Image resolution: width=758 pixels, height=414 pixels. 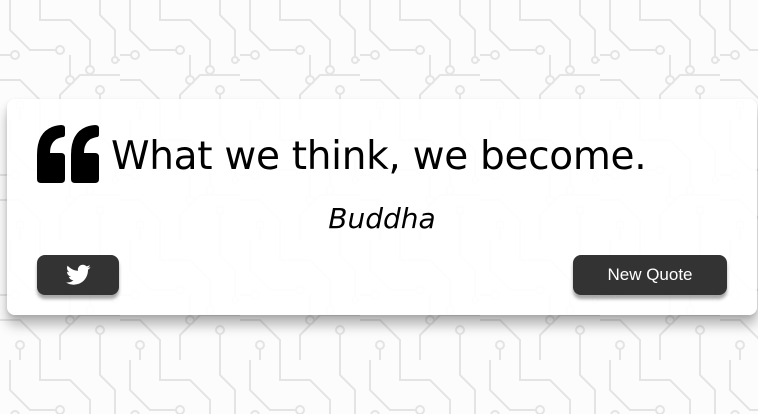 I want to click on quote-author: Buddha, so click(x=382, y=218).